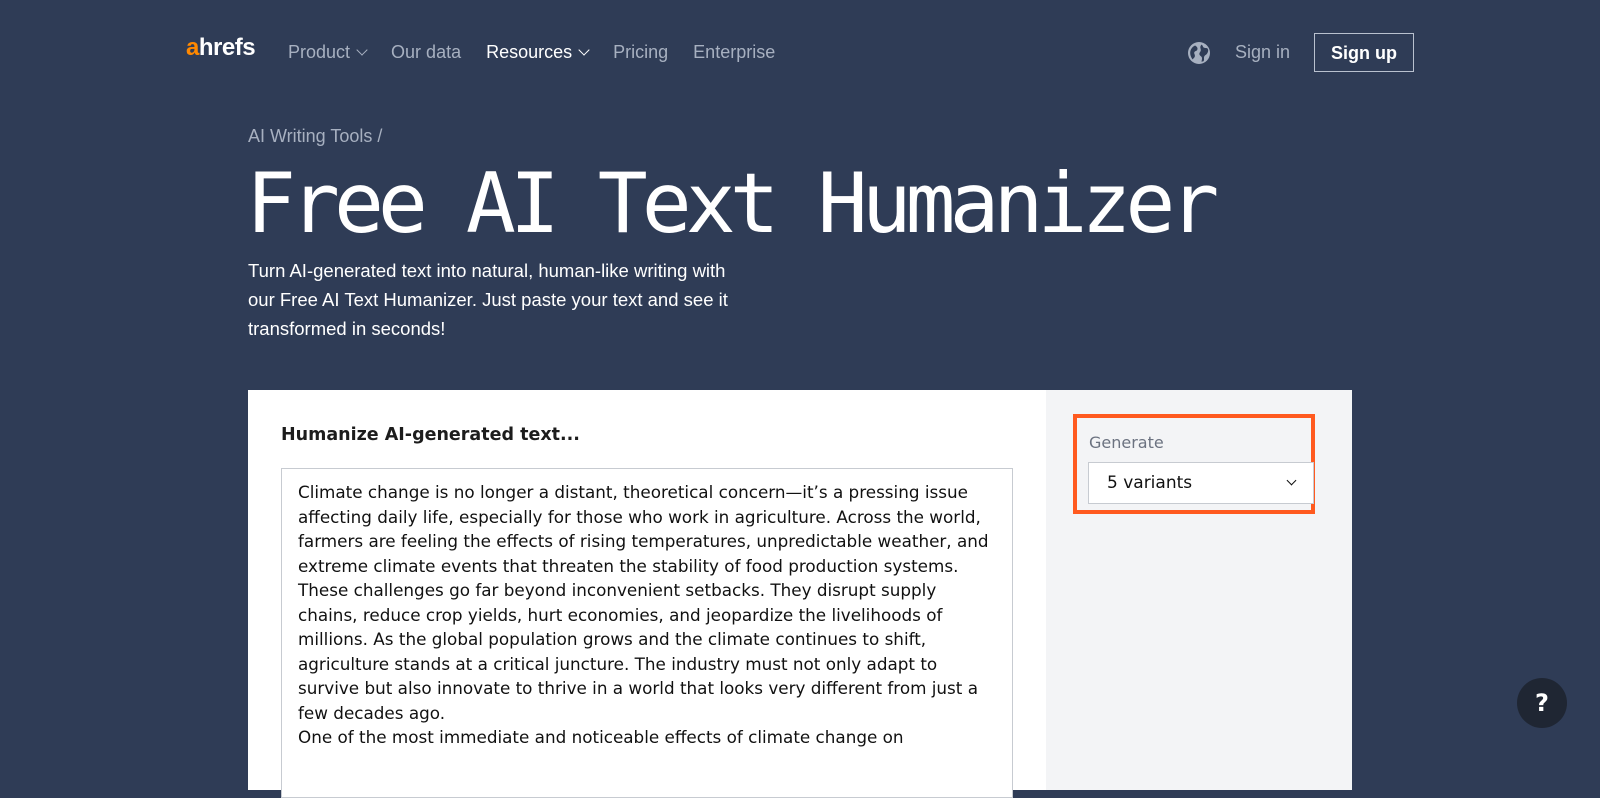 The height and width of the screenshot is (798, 1600). I want to click on sign-in-link: Sign in, so click(1262, 52).